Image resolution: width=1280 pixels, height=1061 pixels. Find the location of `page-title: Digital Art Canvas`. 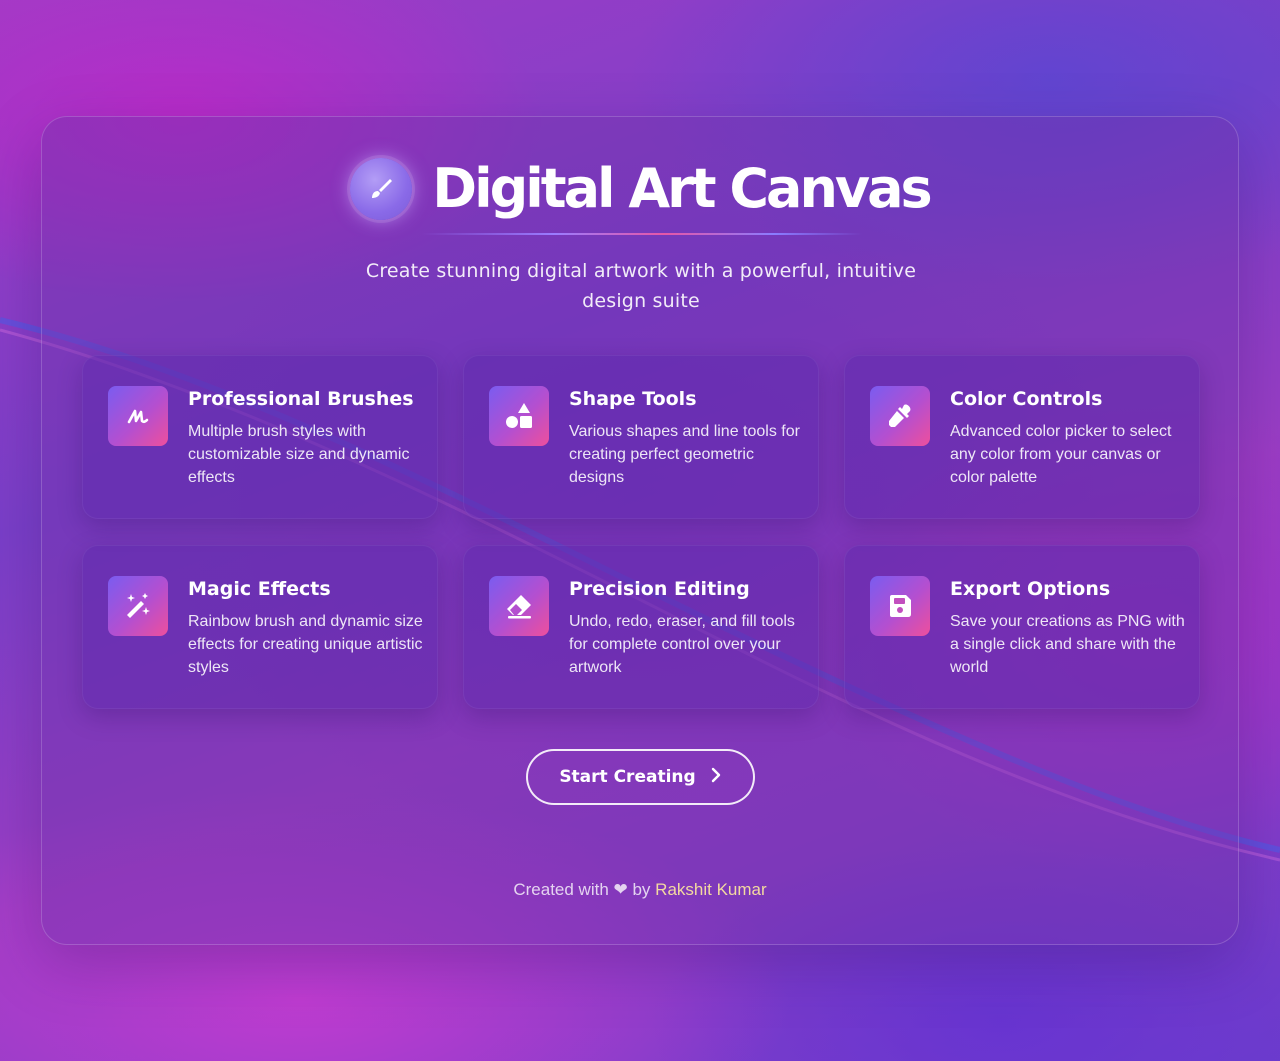

page-title: Digital Art Canvas is located at coordinates (682, 188).